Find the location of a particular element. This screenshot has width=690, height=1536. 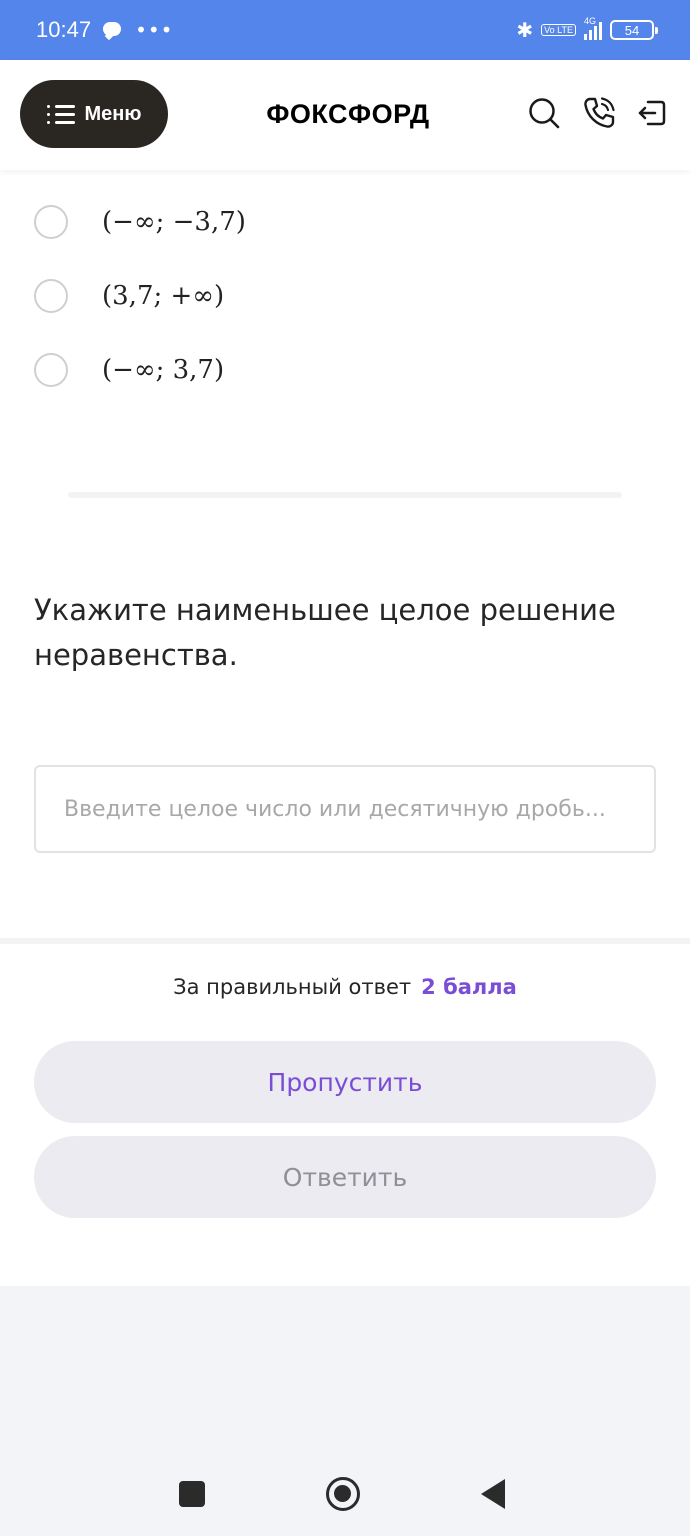

menu-button: Меню is located at coordinates (94, 114).